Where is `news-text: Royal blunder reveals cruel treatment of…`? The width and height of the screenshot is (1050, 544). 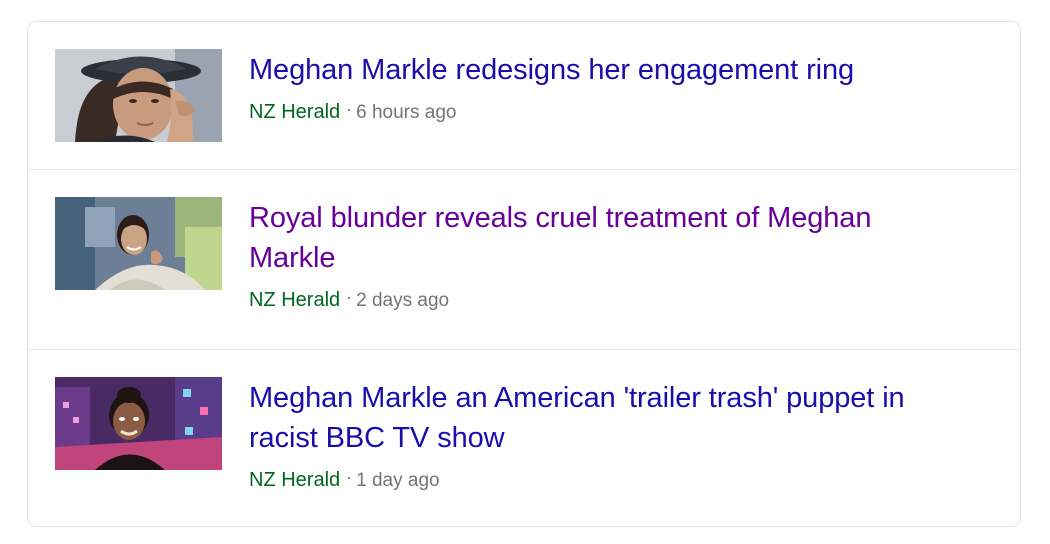 news-text: Royal blunder reveals cruel treatment of… is located at coordinates (599, 256).